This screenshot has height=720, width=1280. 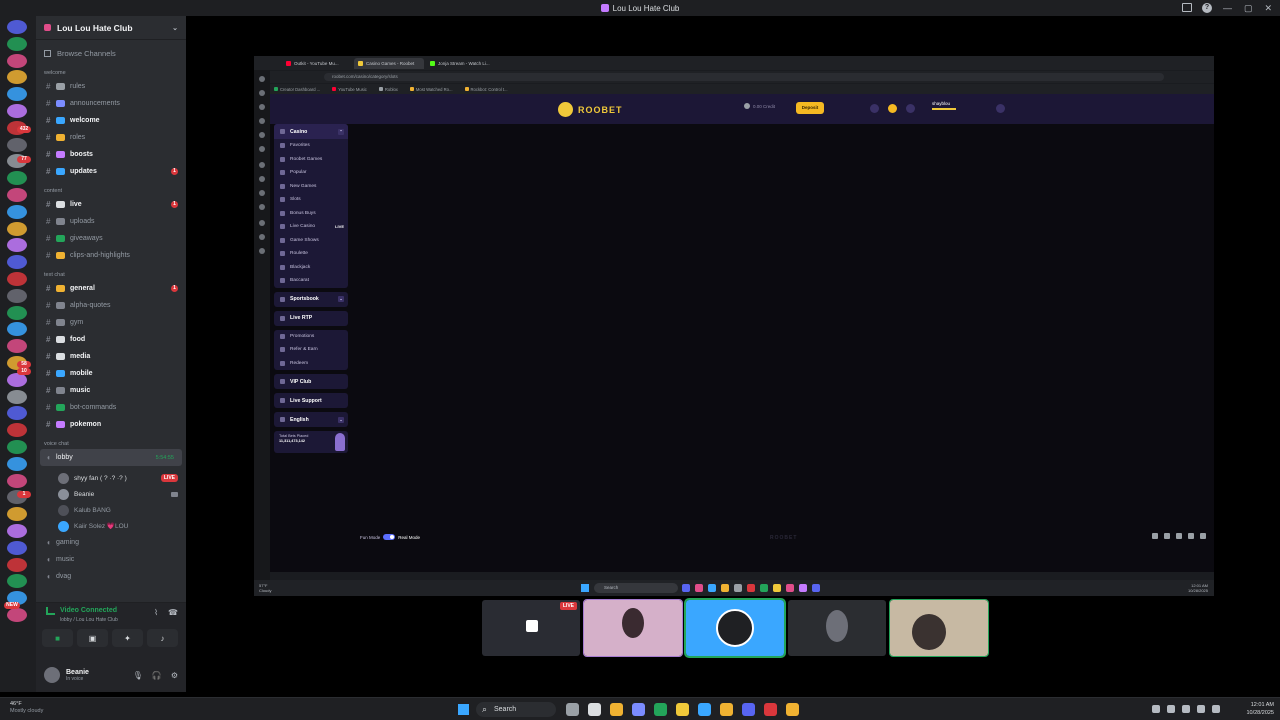 I want to click on search-icon, so click(x=874, y=108).